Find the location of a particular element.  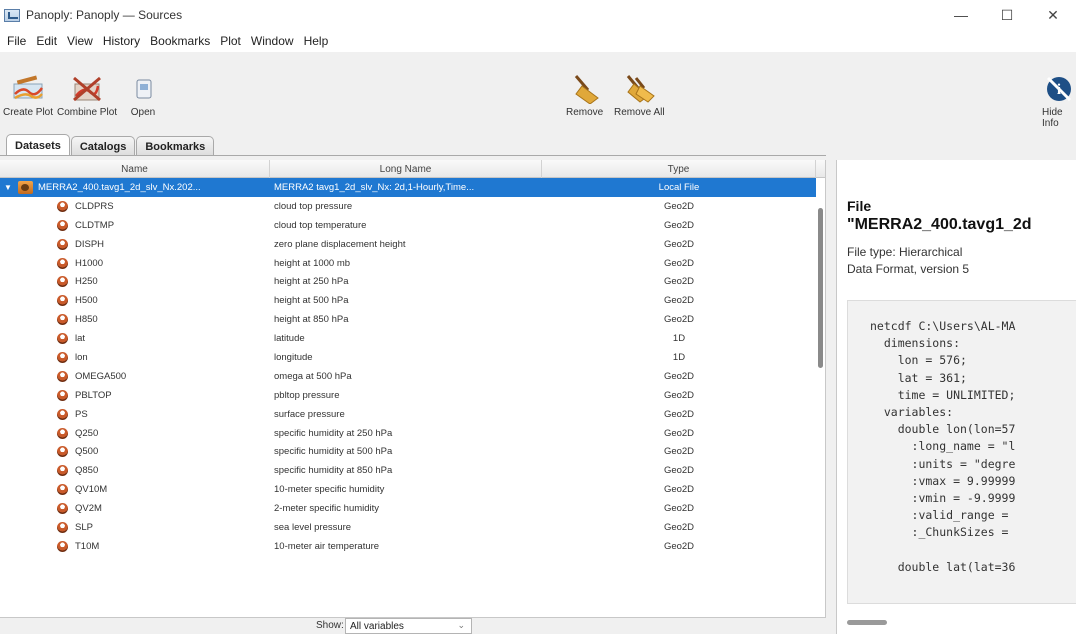

variable-name: T10M is located at coordinates (87, 546).